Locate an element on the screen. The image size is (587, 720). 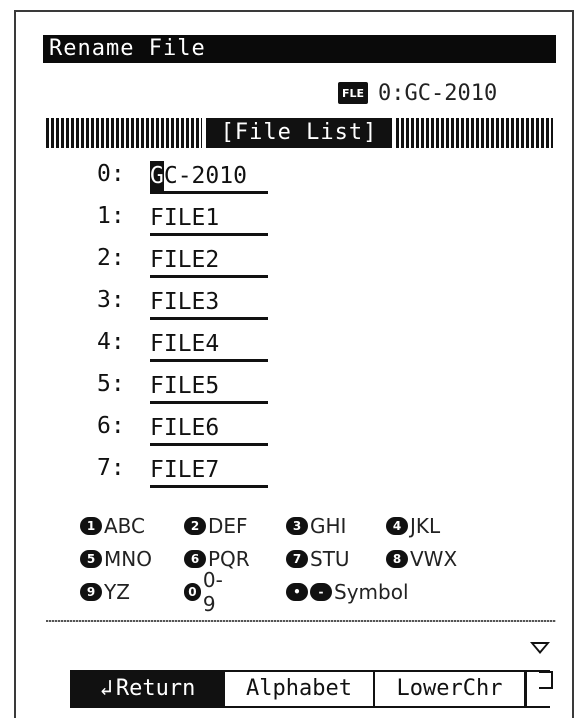
key-1-icon: 1 is located at coordinates (91, 526).